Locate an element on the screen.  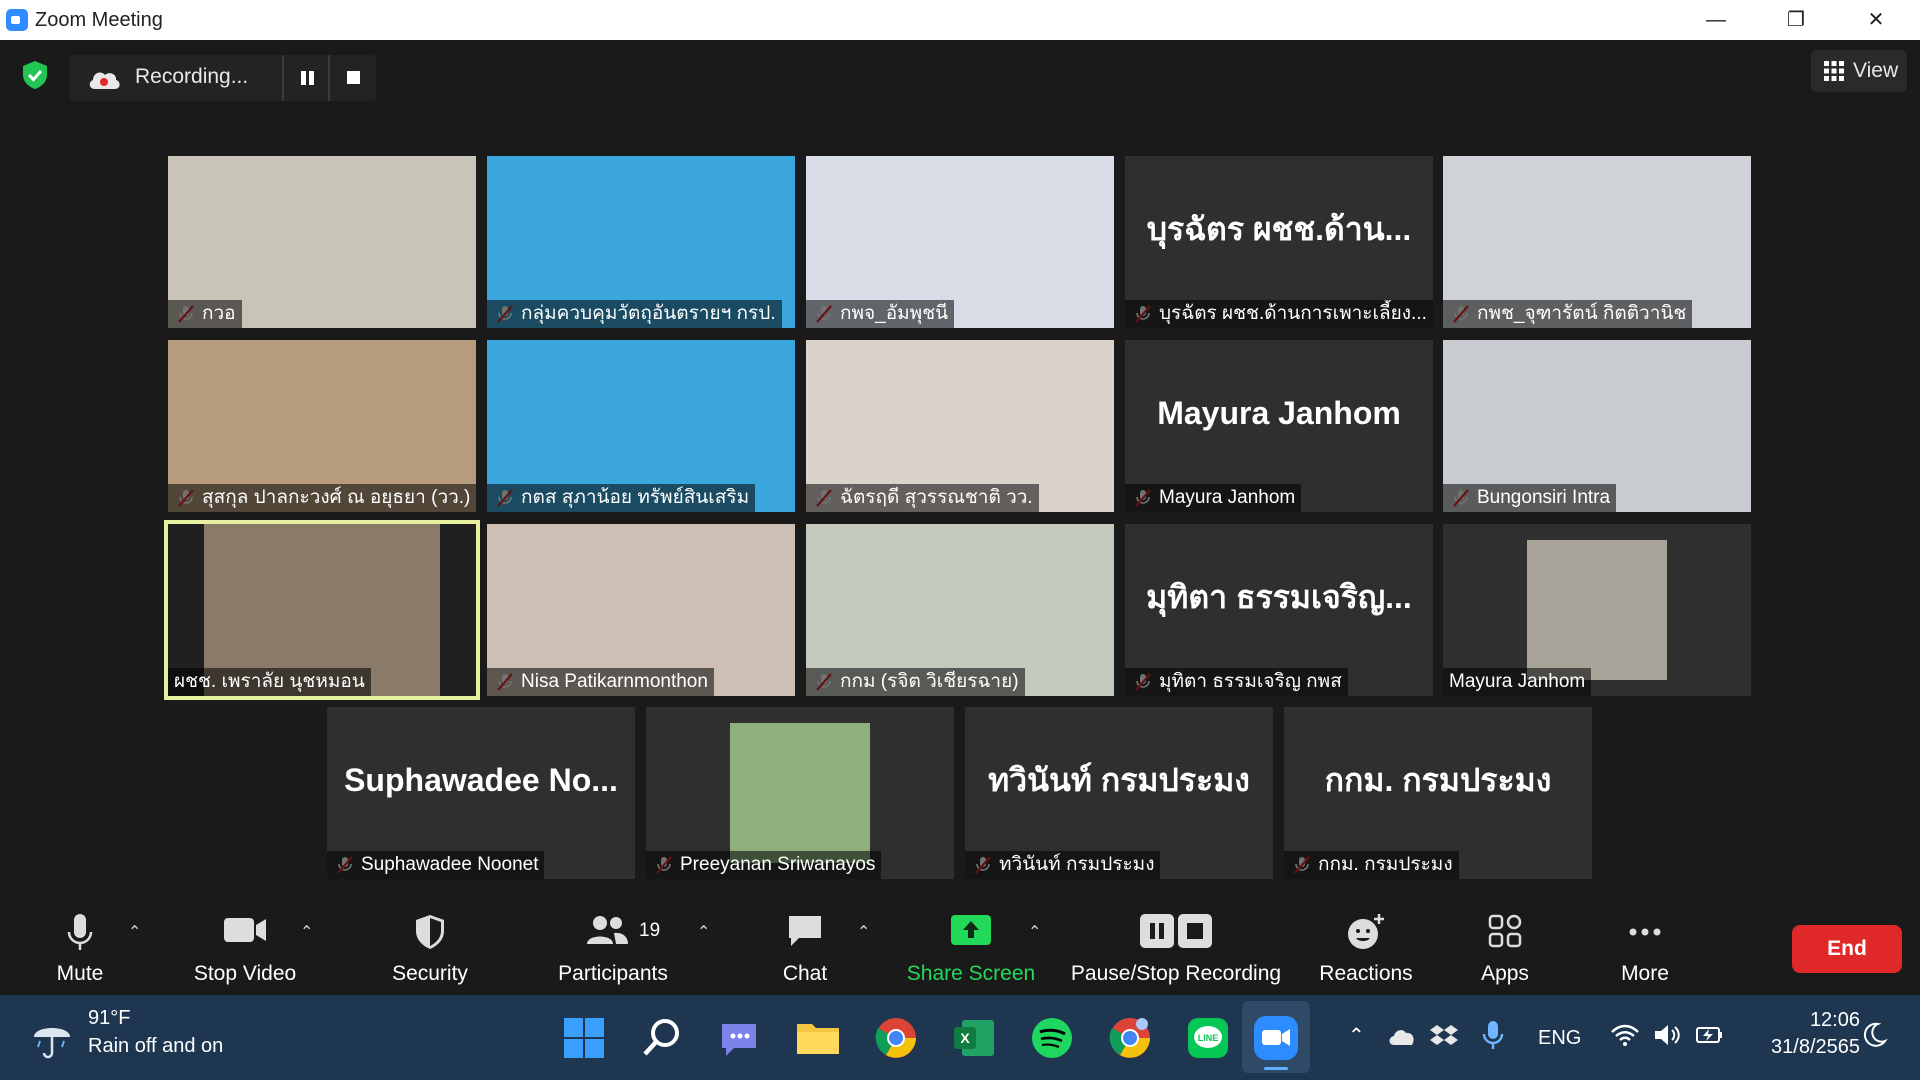
clock-time: 12:06 is located at coordinates (1834, 1020).